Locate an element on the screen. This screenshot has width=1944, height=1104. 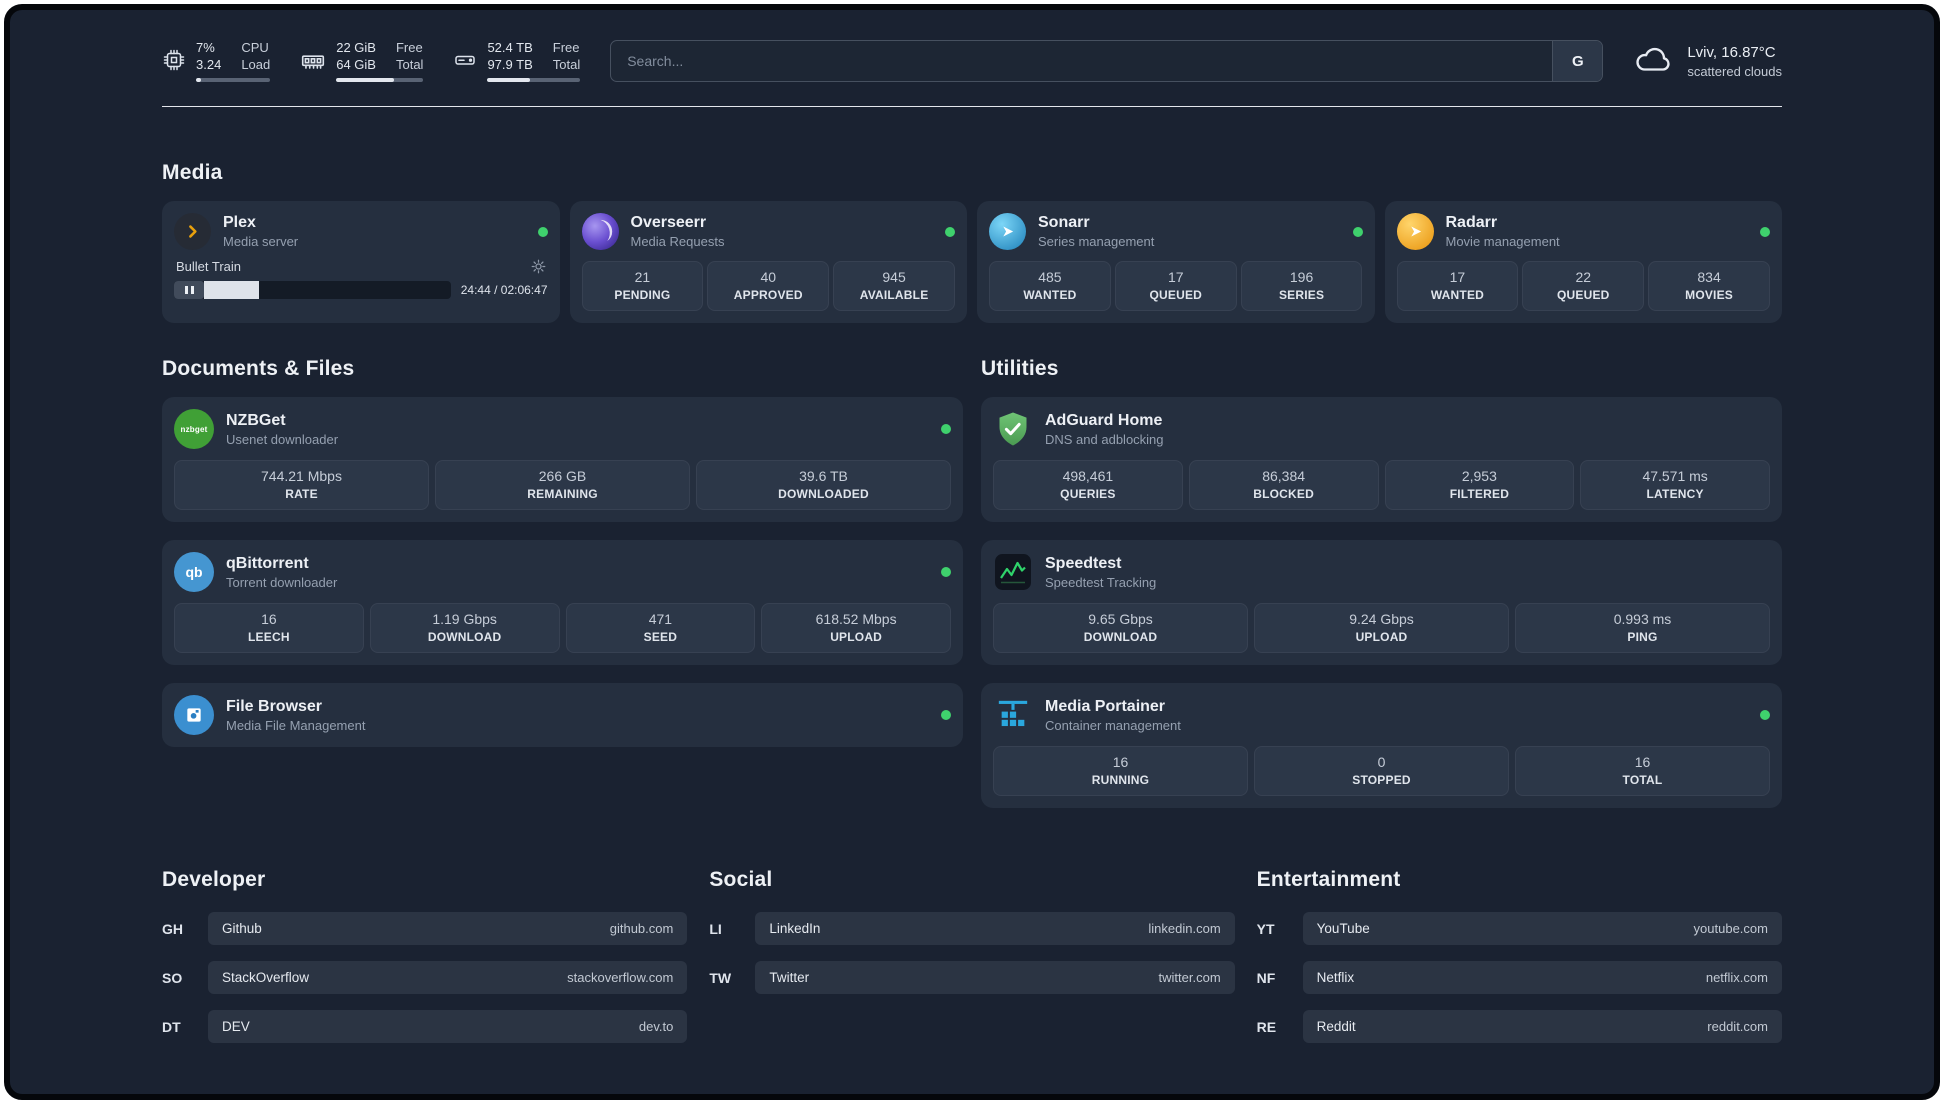
hard-drive-icon is located at coordinates (465, 60).